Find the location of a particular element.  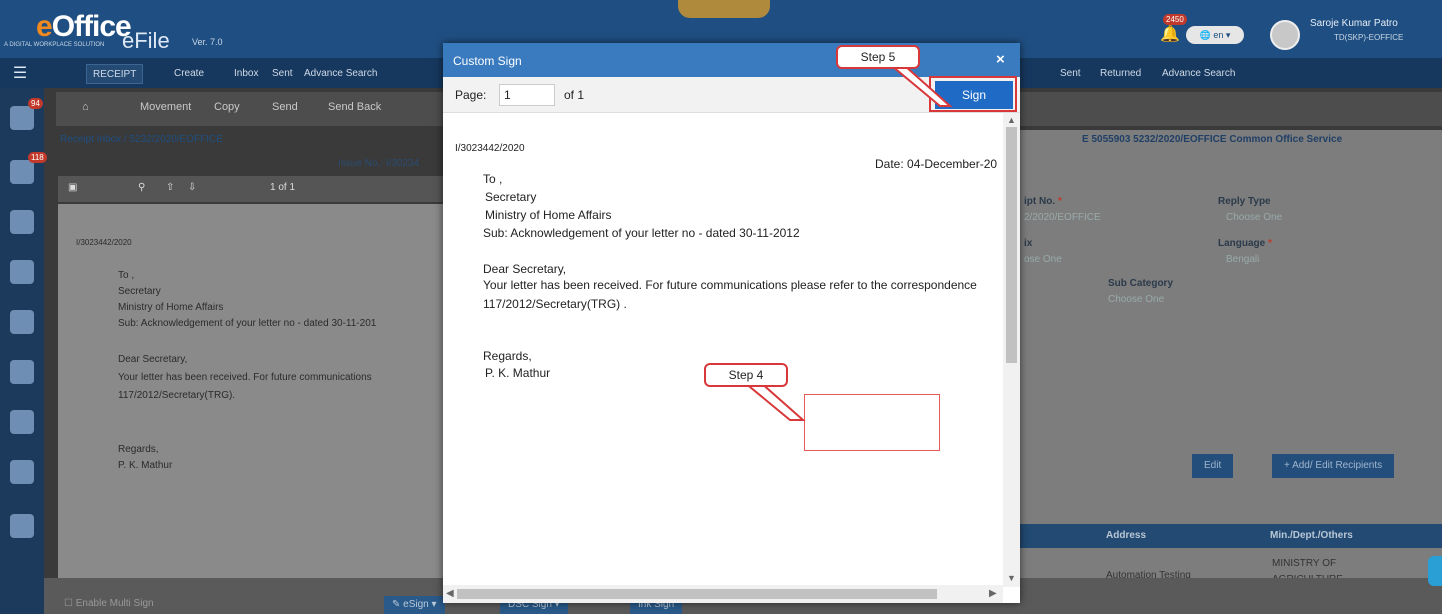

reply-type-label: Reply Type is located at coordinates (1244, 201).